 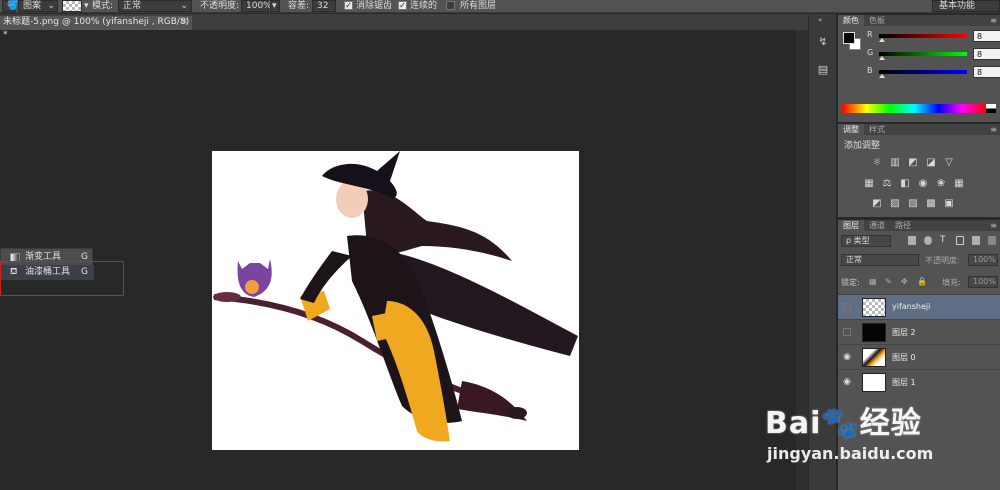 What do you see at coordinates (184, 22) in the screenshot?
I see `close-icon: ×` at bounding box center [184, 22].